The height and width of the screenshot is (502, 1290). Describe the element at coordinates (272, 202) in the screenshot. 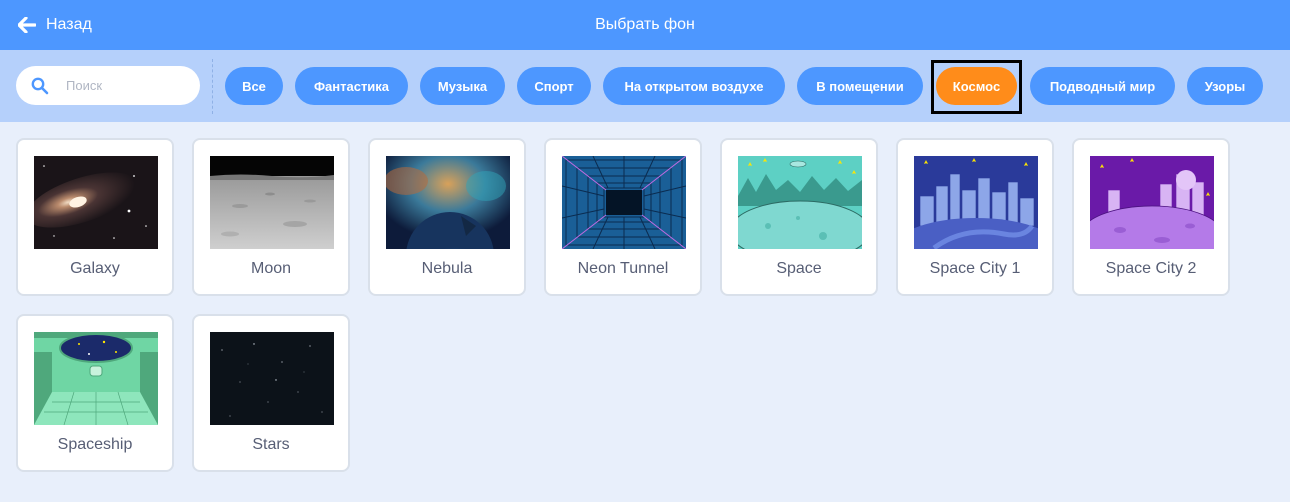

I see `moon-thumbnail` at that location.